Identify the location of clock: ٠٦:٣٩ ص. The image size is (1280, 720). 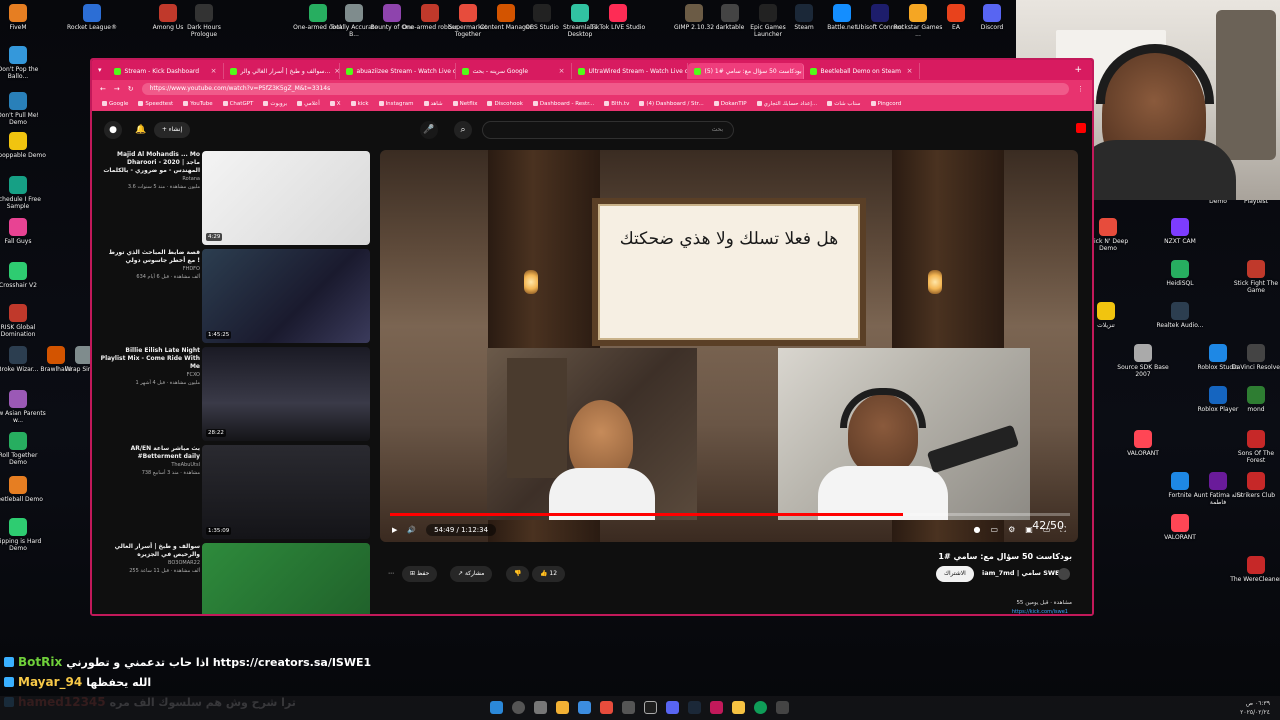
(1255, 703).